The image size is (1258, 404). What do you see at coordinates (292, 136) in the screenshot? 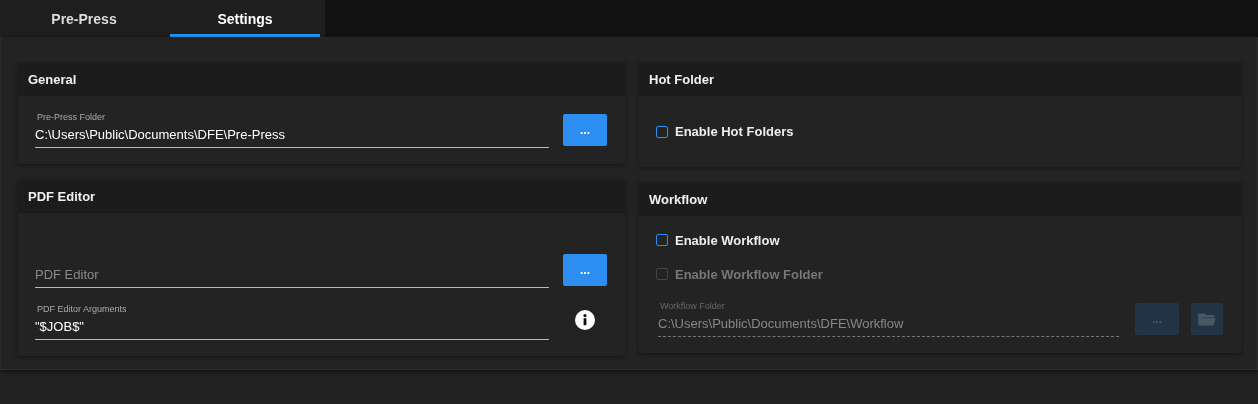
I see `folder-path-field: C:\Users\Public\Documents\DFE\Pre-Press` at bounding box center [292, 136].